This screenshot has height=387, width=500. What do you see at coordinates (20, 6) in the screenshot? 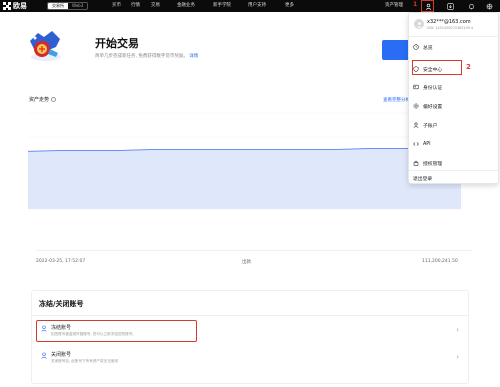
I see `logo-text: 欧易` at bounding box center [20, 6].